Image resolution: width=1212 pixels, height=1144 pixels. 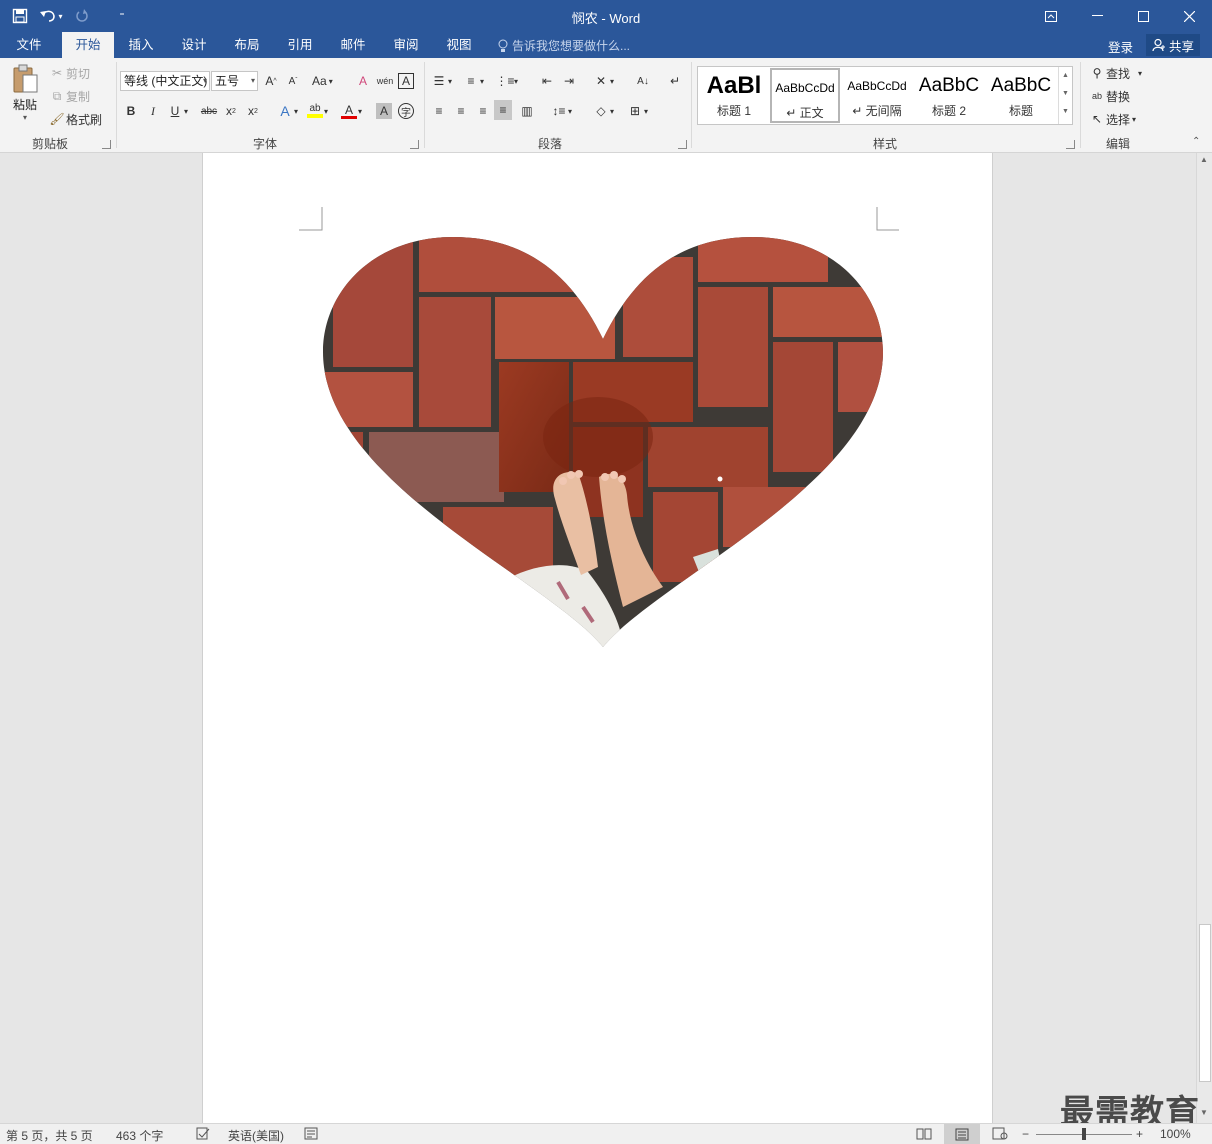 What do you see at coordinates (1143, 16) in the screenshot?
I see `maximize-icon` at bounding box center [1143, 16].